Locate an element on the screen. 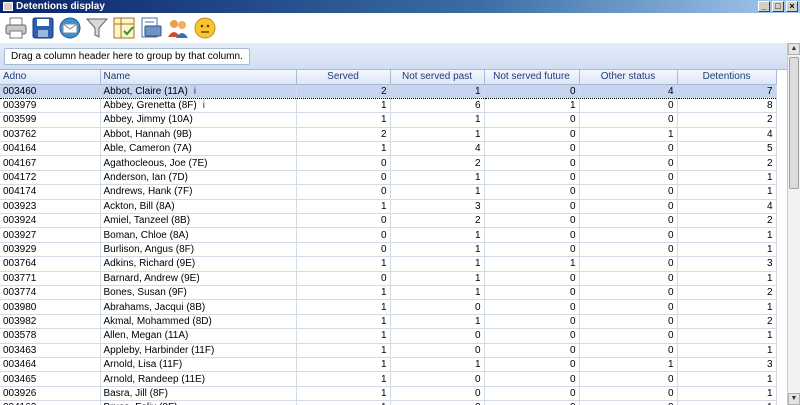  scroll-down-button: ▼ is located at coordinates (794, 399).